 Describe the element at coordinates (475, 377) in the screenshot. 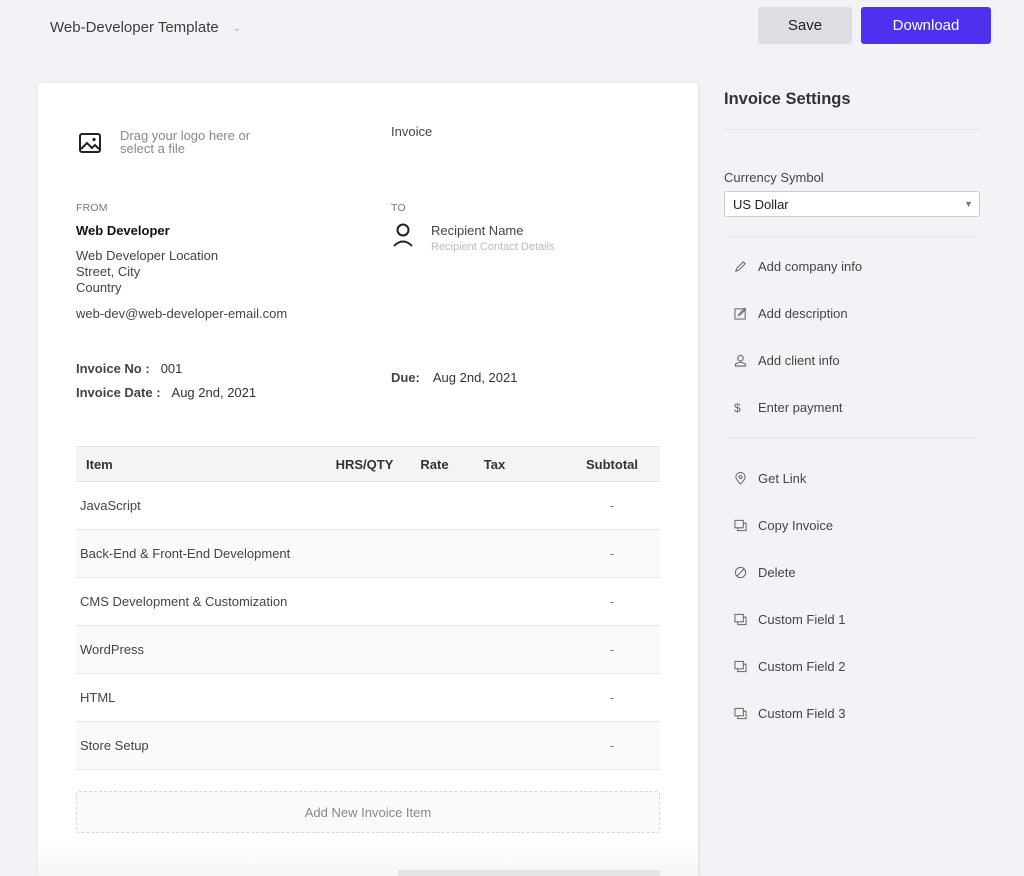

I see `due-date: Aug 2nd, 2021` at that location.